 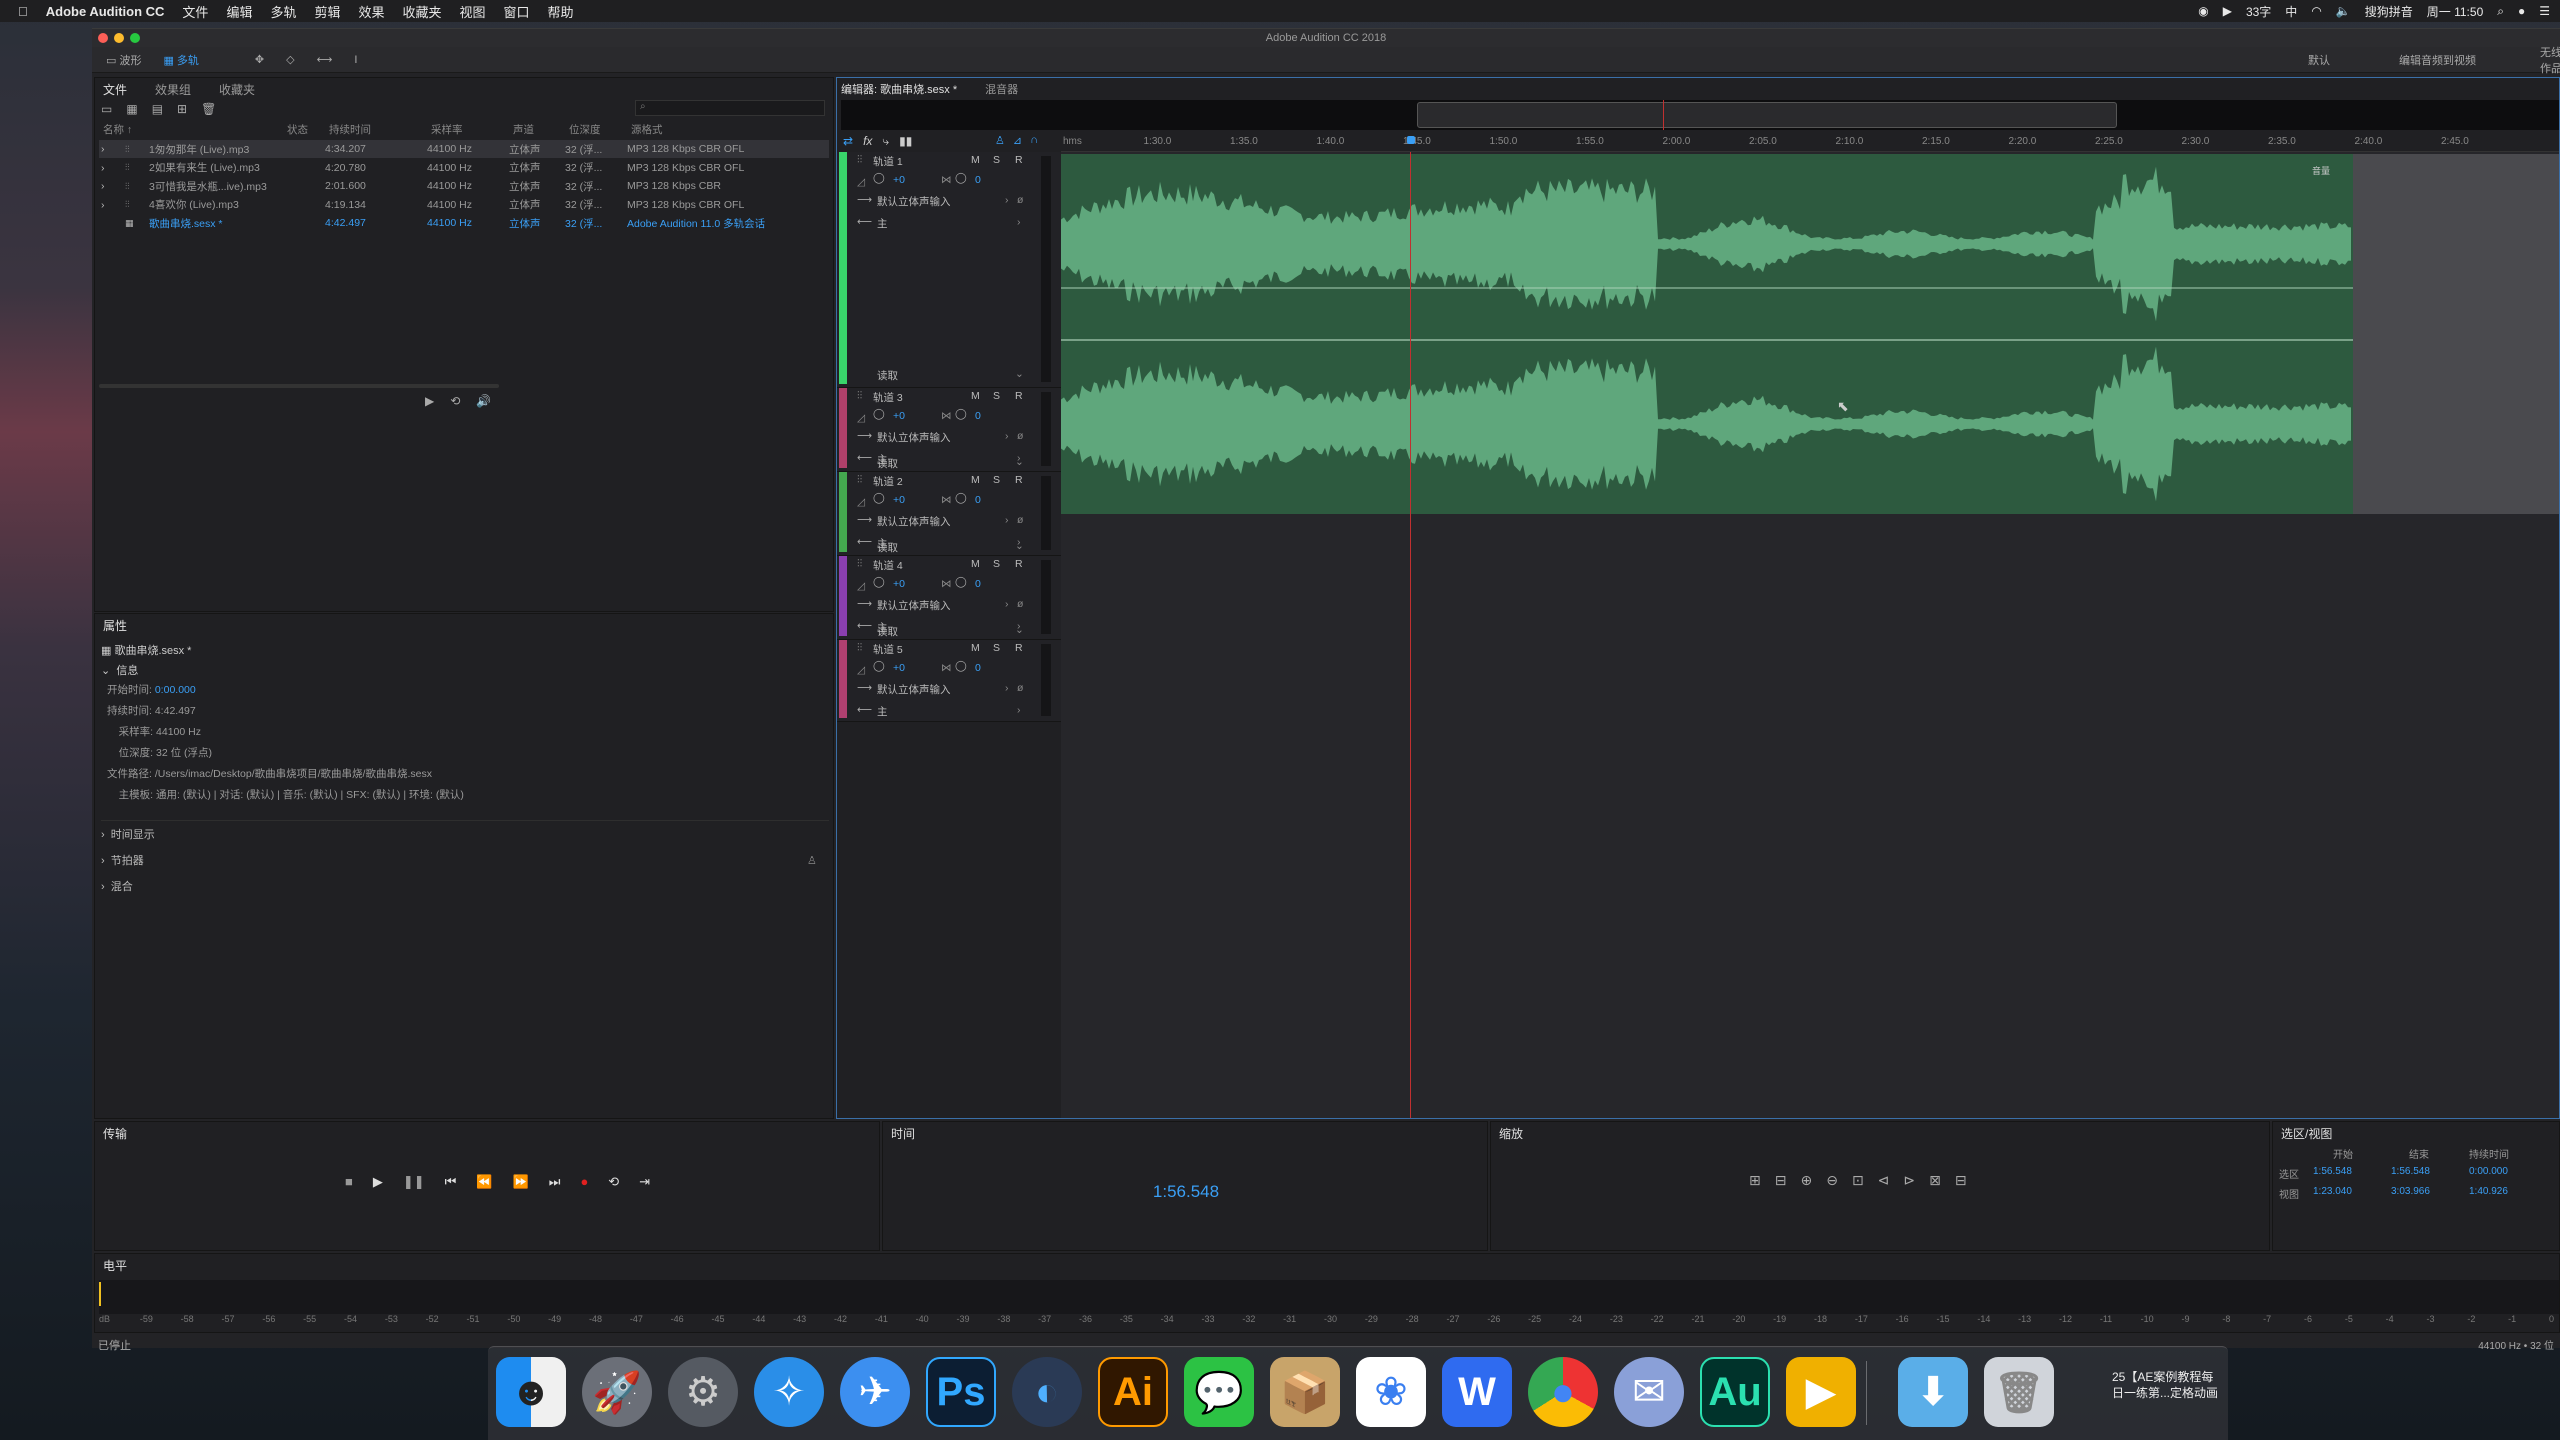 What do you see at coordinates (378, 1182) in the screenshot?
I see `play-icon: ▶` at bounding box center [378, 1182].